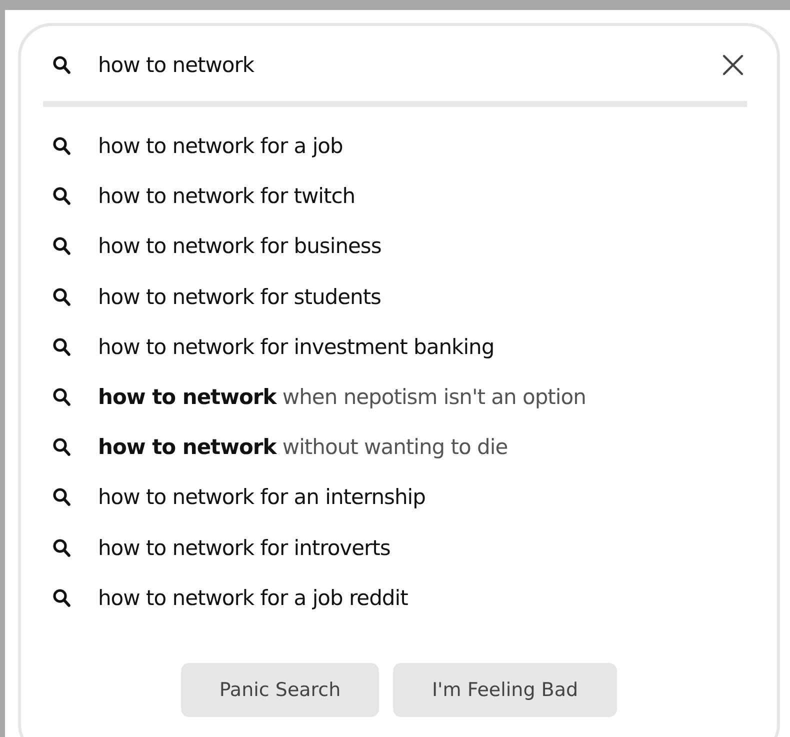  I want to click on suggestion-item: how to network for an internship, so click(262, 497).